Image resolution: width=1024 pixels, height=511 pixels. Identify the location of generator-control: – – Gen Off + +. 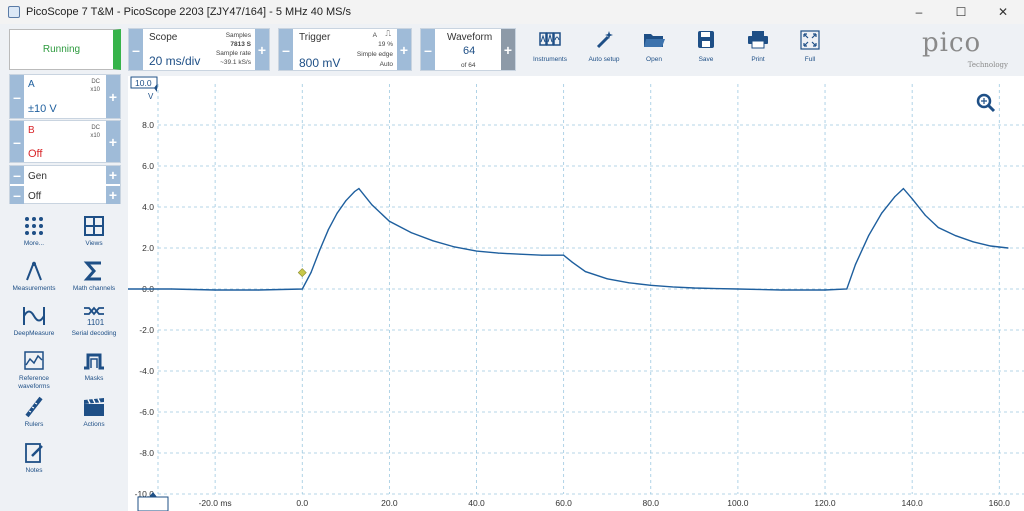
(65, 184).